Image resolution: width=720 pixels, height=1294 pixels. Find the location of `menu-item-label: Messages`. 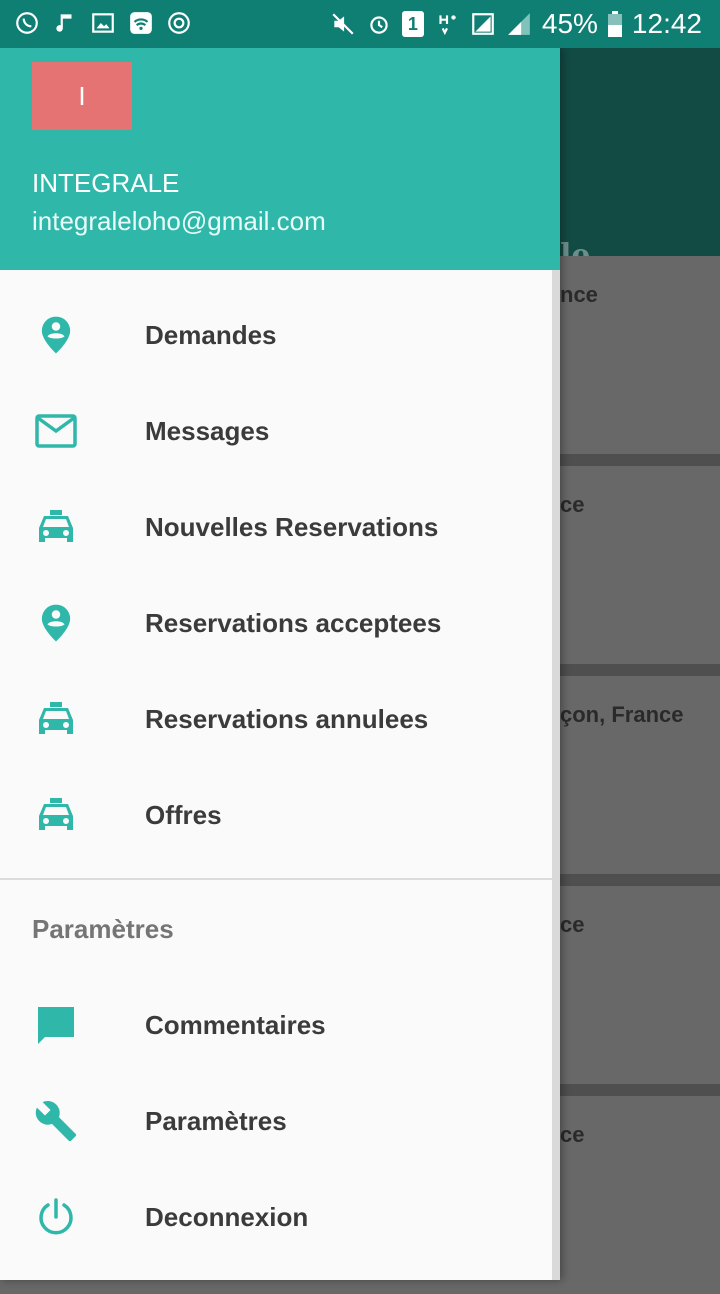

menu-item-label: Messages is located at coordinates (207, 430).